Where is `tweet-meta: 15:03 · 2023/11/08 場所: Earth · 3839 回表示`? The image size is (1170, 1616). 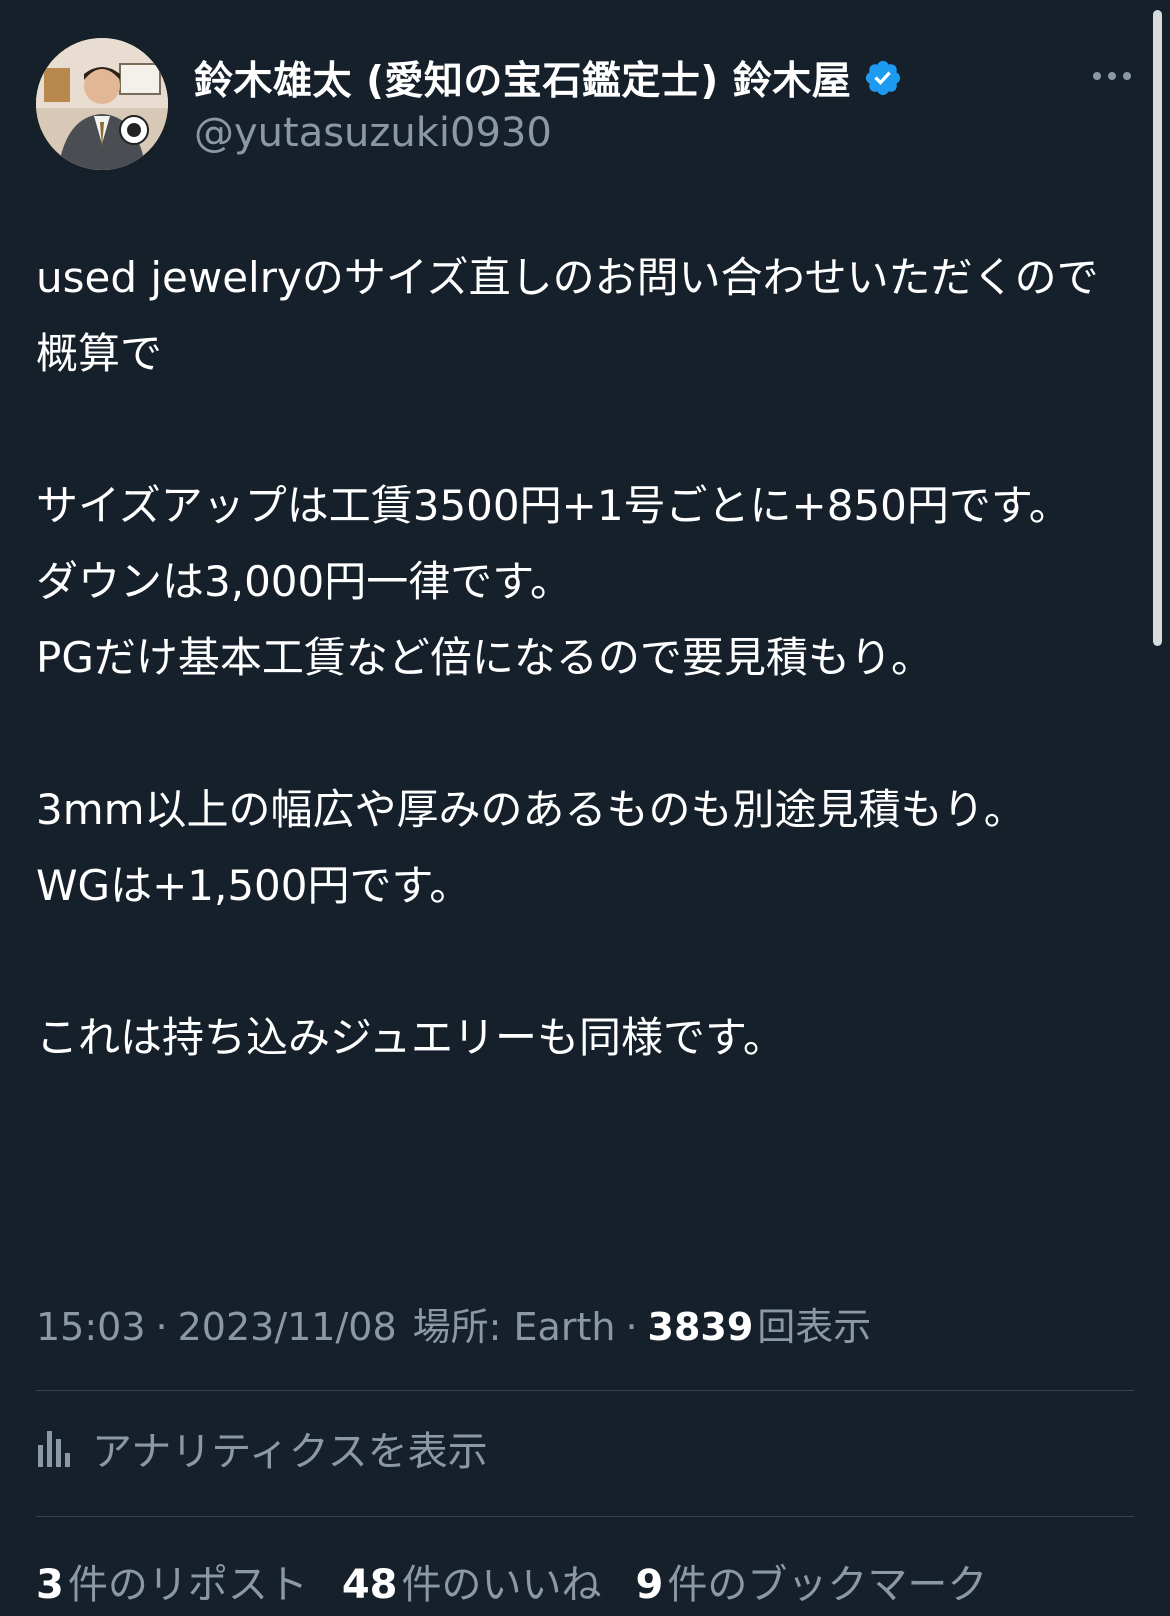 tweet-meta: 15:03 · 2023/11/08 場所: Earth · 3839 回表示 is located at coordinates (453, 1323).